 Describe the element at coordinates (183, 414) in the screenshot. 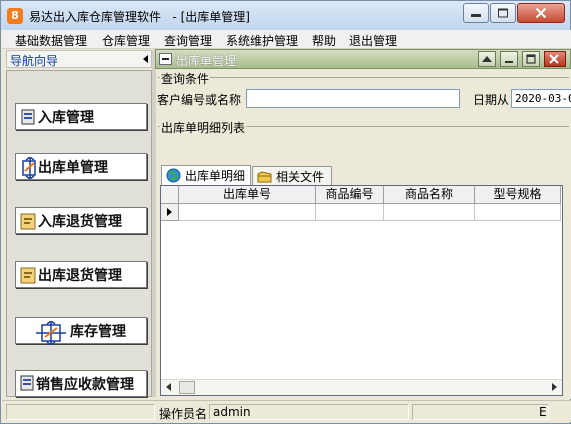

I see `operator-label: 操作员名` at that location.